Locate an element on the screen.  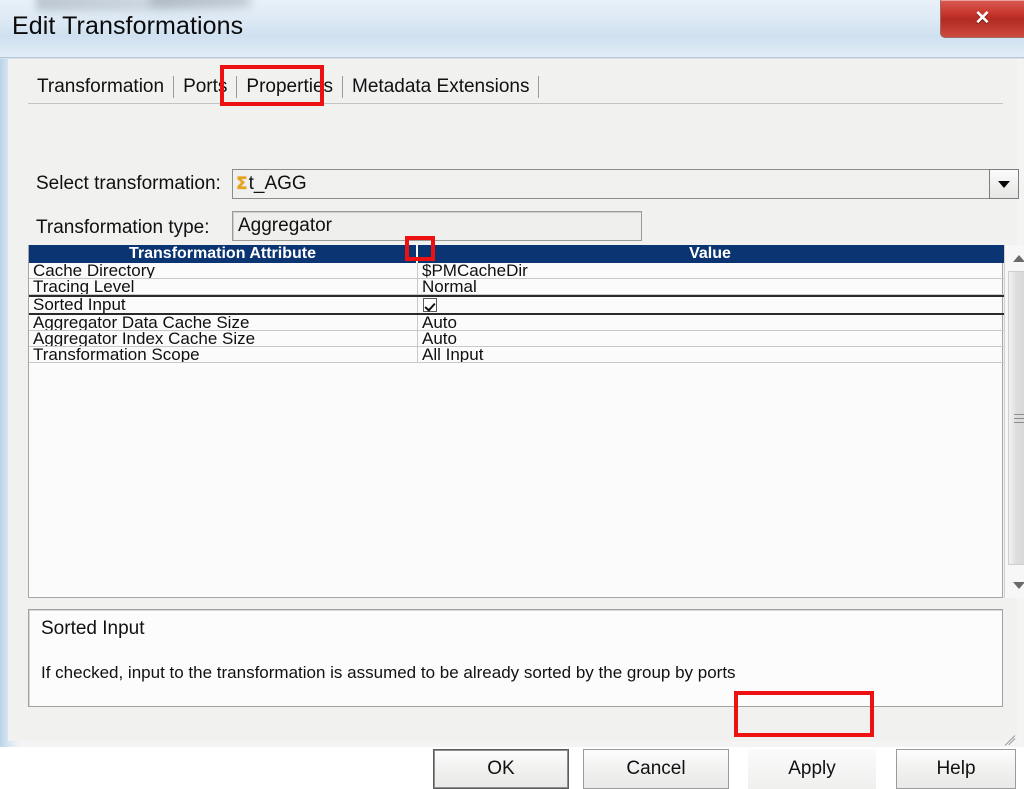
chevron-down-icon is located at coordinates (1004, 184).